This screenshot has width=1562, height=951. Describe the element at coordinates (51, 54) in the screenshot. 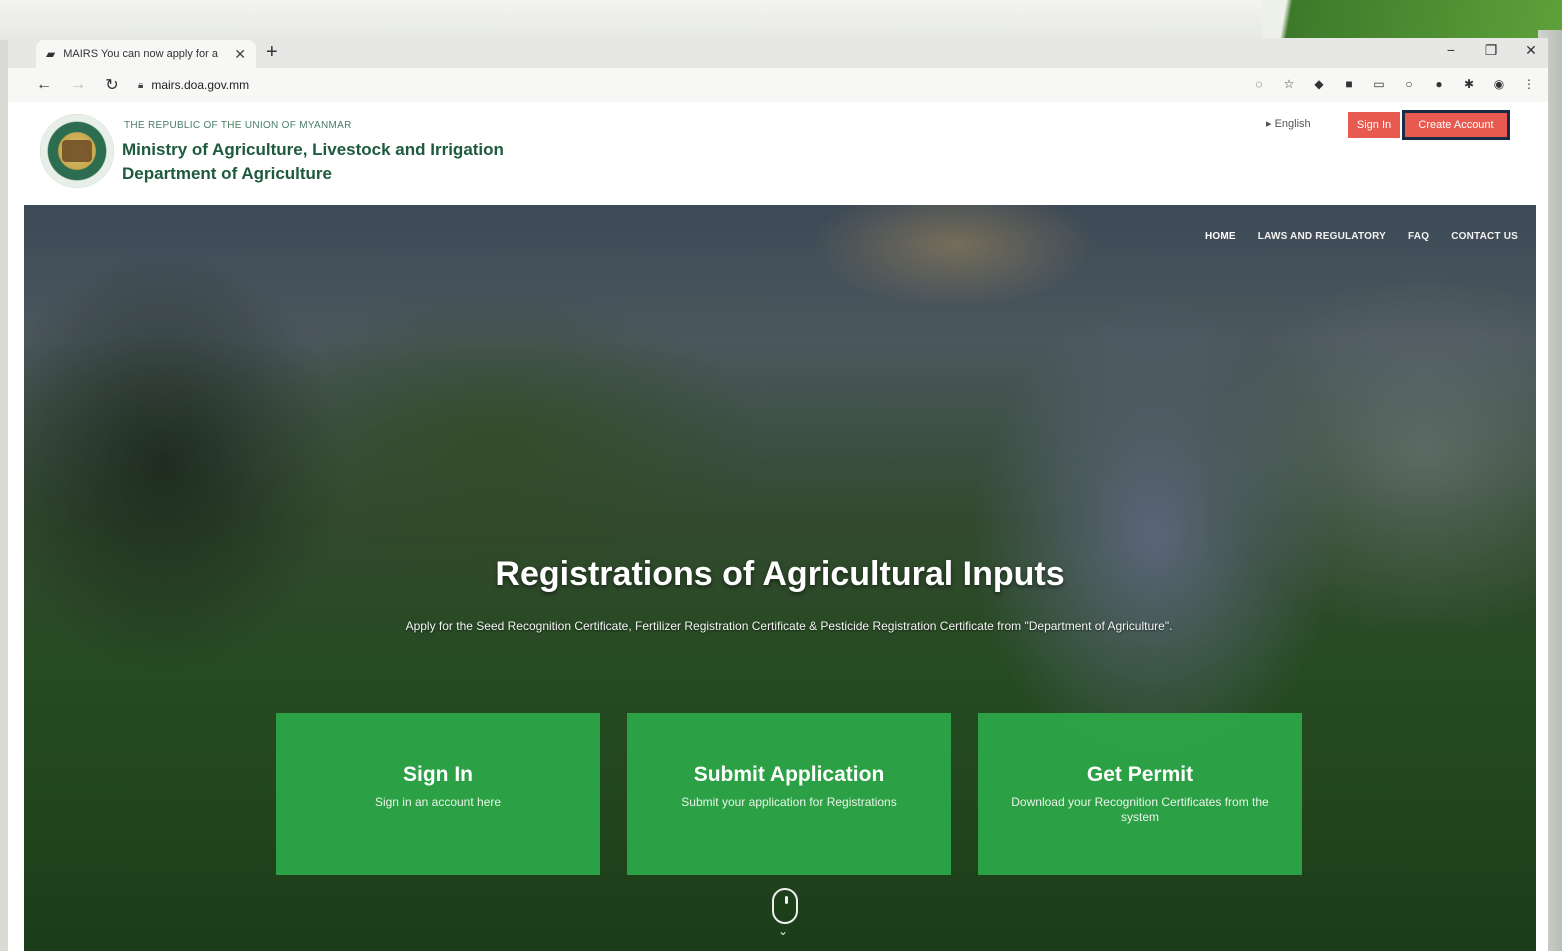

I see `tab-favicon-icon: ▰` at that location.